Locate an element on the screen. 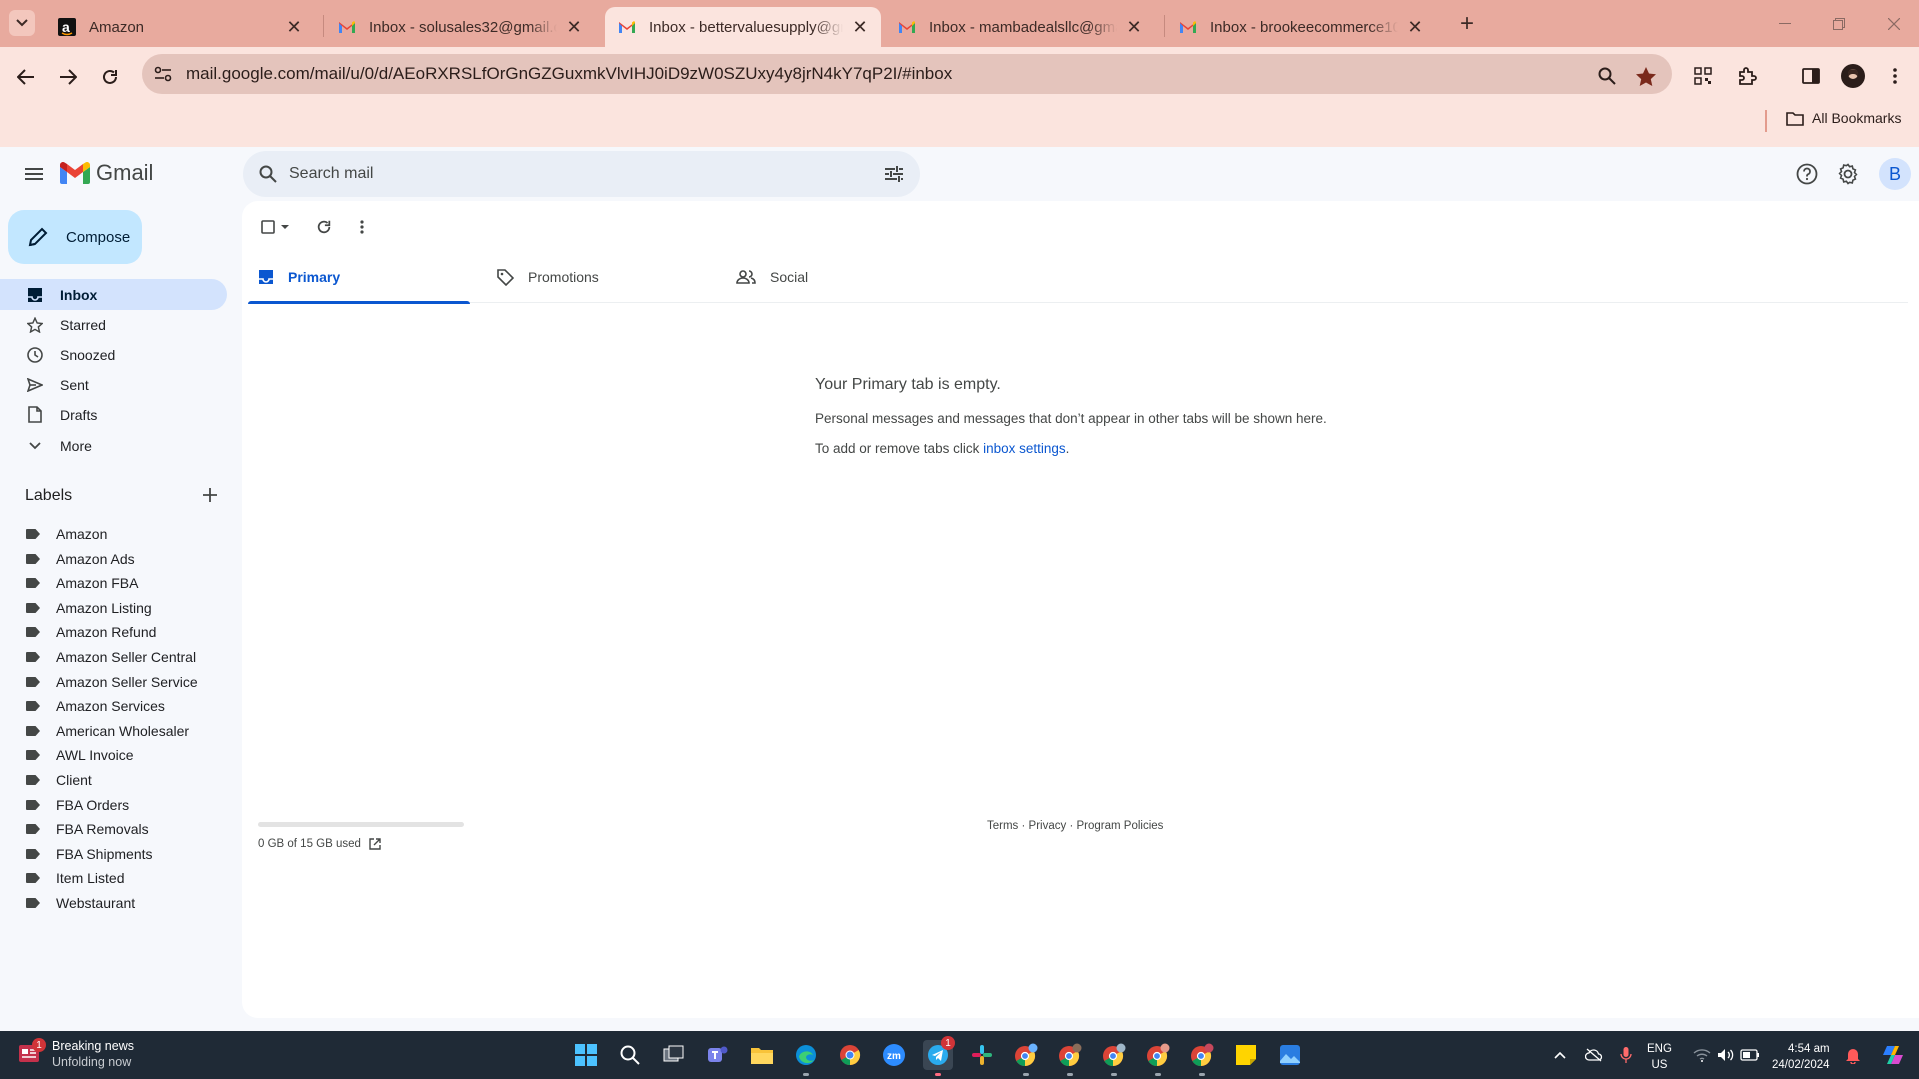 Image resolution: width=1919 pixels, height=1079 pixels. create-label-button is located at coordinates (210, 495).